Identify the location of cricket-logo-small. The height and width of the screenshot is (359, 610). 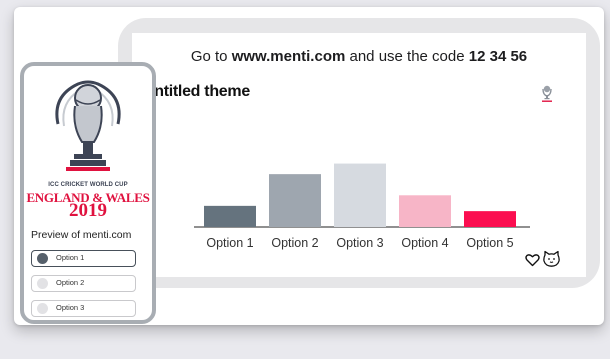
(547, 93).